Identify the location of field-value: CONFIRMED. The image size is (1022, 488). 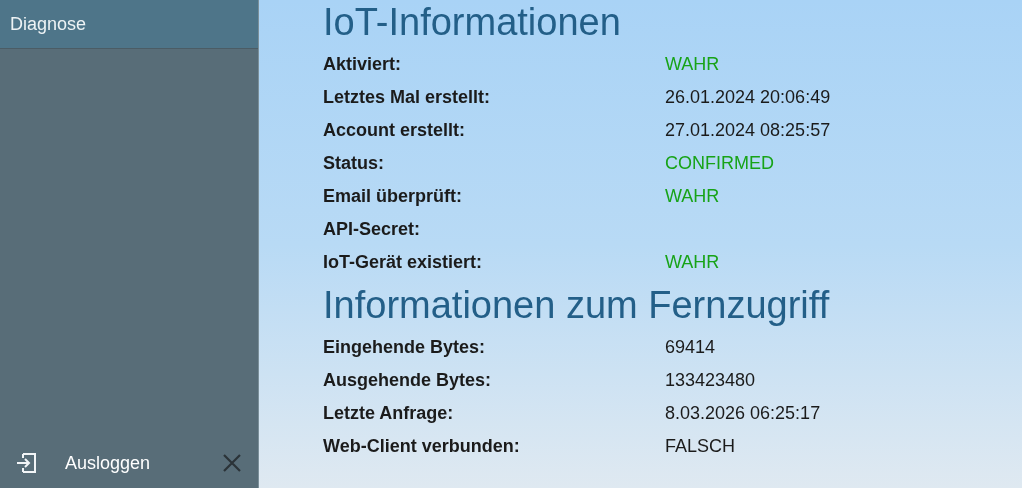
(719, 163).